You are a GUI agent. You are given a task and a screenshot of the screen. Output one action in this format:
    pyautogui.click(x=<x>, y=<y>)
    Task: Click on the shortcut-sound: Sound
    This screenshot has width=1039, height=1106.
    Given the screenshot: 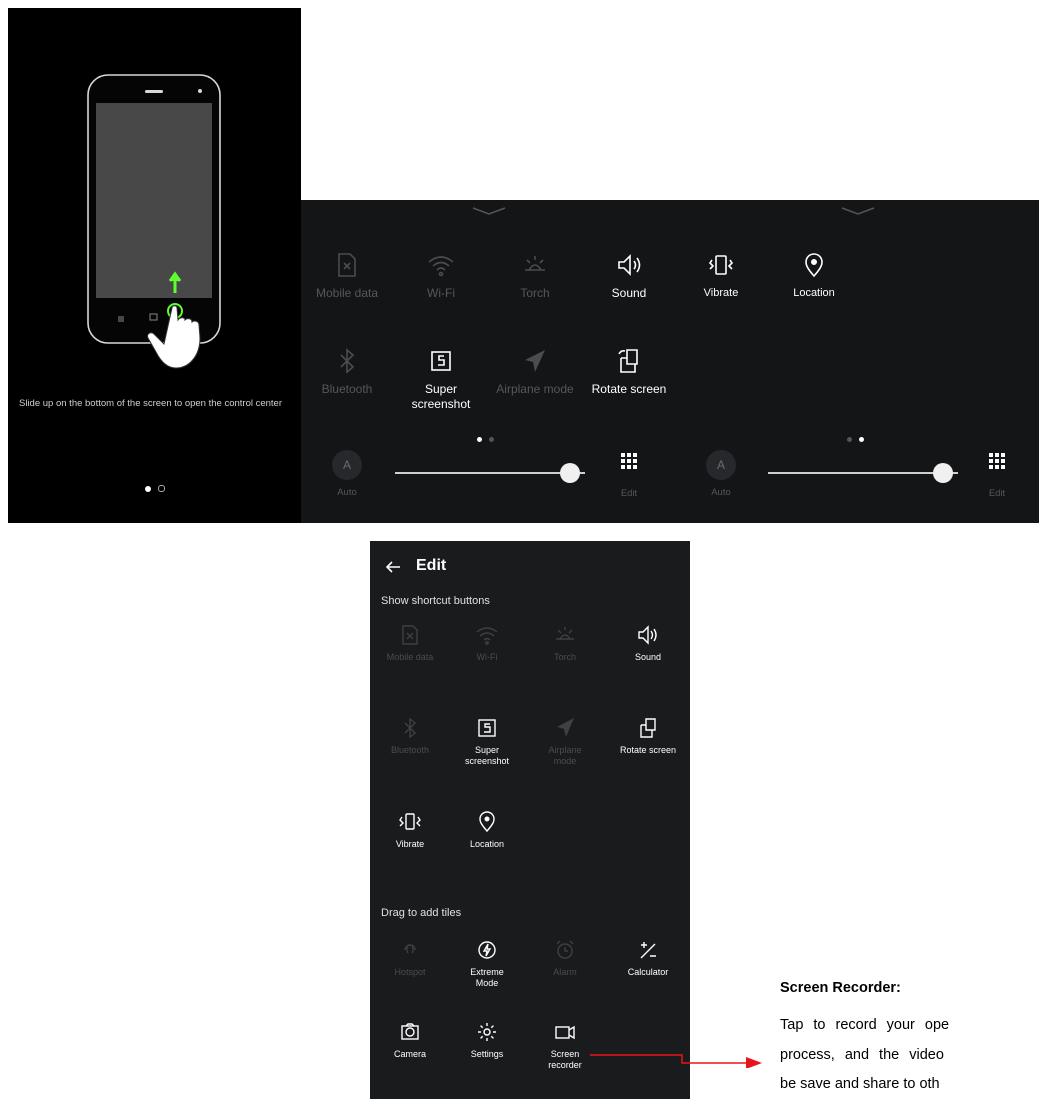 What is the action you would take?
    pyautogui.click(x=648, y=643)
    